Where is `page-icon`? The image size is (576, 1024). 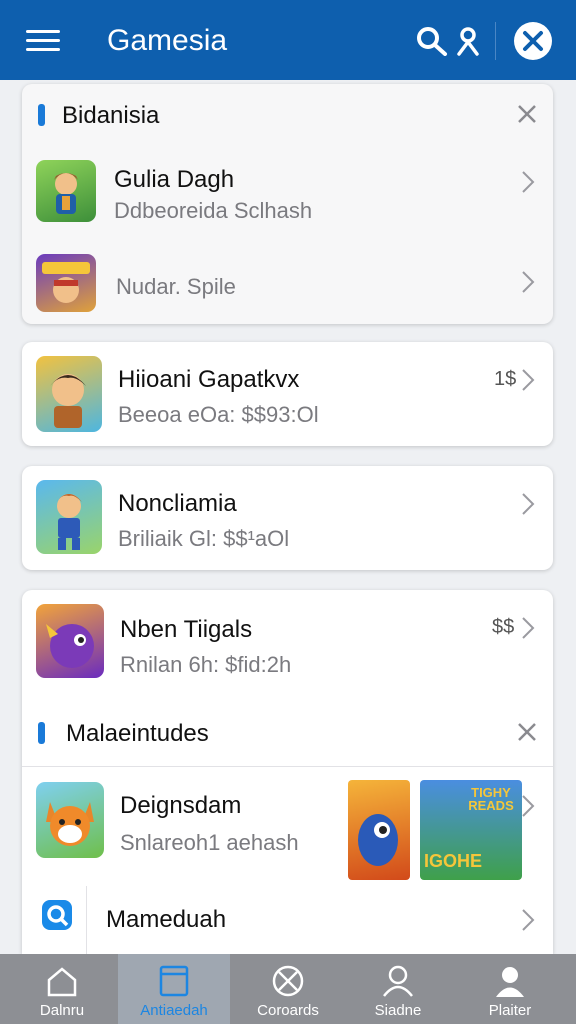 page-icon is located at coordinates (174, 981).